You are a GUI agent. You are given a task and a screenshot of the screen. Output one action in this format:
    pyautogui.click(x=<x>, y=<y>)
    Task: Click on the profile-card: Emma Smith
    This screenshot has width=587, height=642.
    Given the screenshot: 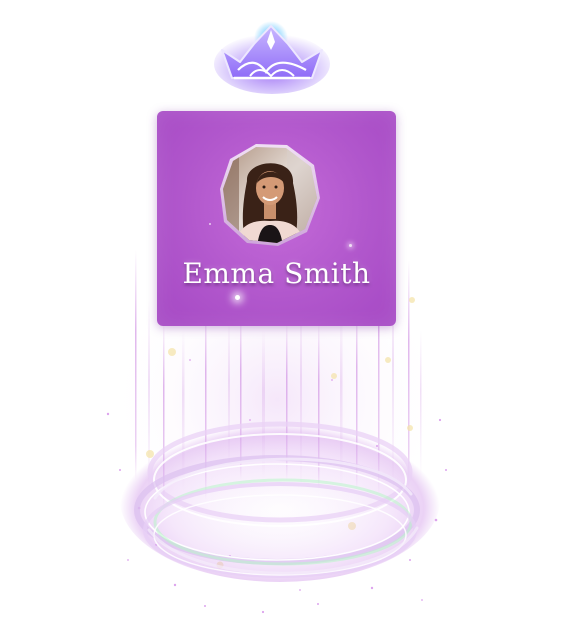 What is the action you would take?
    pyautogui.click(x=276, y=218)
    